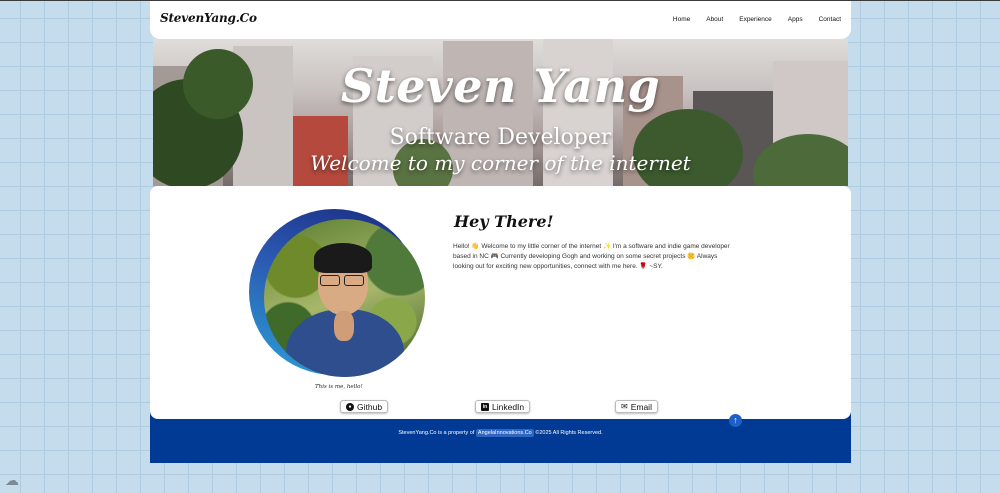 The width and height of the screenshot is (1000, 493). I want to click on nav-home: Home, so click(681, 19).